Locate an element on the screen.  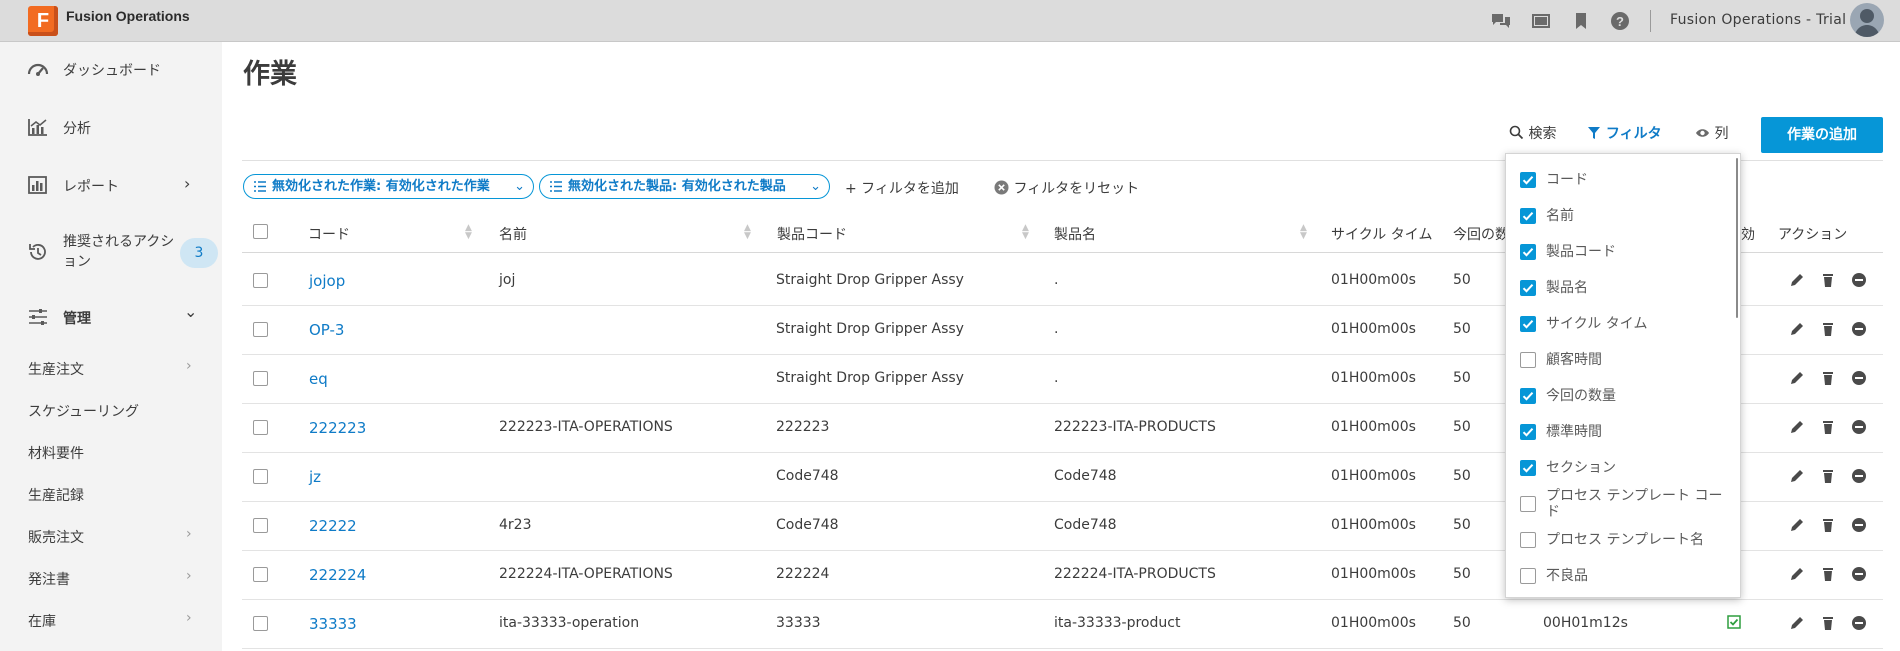
operation-code-link: jojop is located at coordinates (327, 281).